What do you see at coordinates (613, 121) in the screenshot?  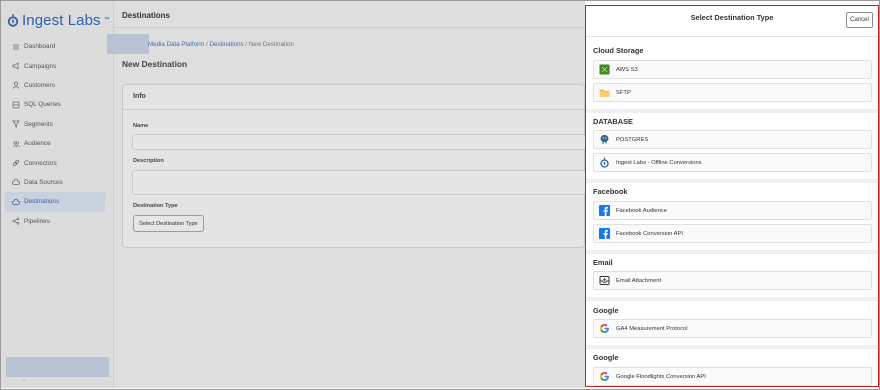 I see `section-title-database: DATABASE` at bounding box center [613, 121].